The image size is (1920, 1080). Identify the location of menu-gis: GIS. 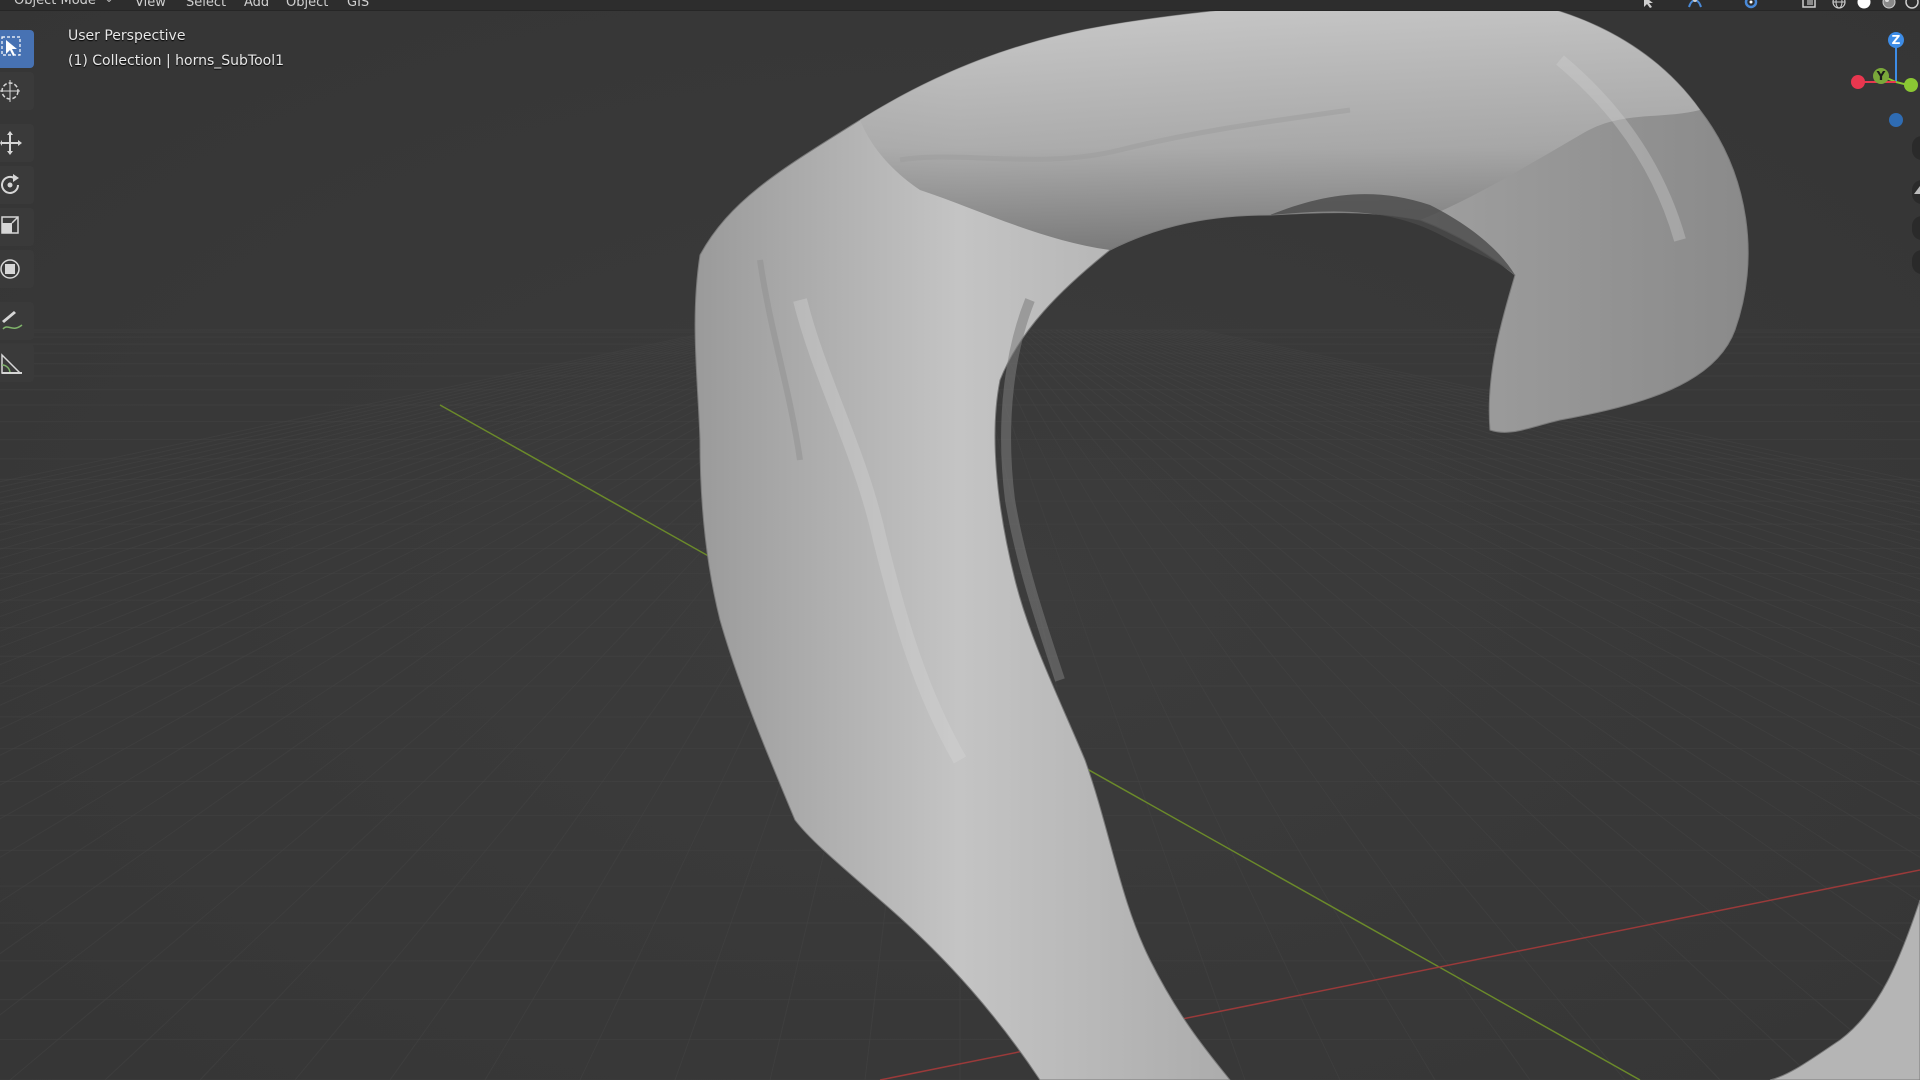
(358, 5).